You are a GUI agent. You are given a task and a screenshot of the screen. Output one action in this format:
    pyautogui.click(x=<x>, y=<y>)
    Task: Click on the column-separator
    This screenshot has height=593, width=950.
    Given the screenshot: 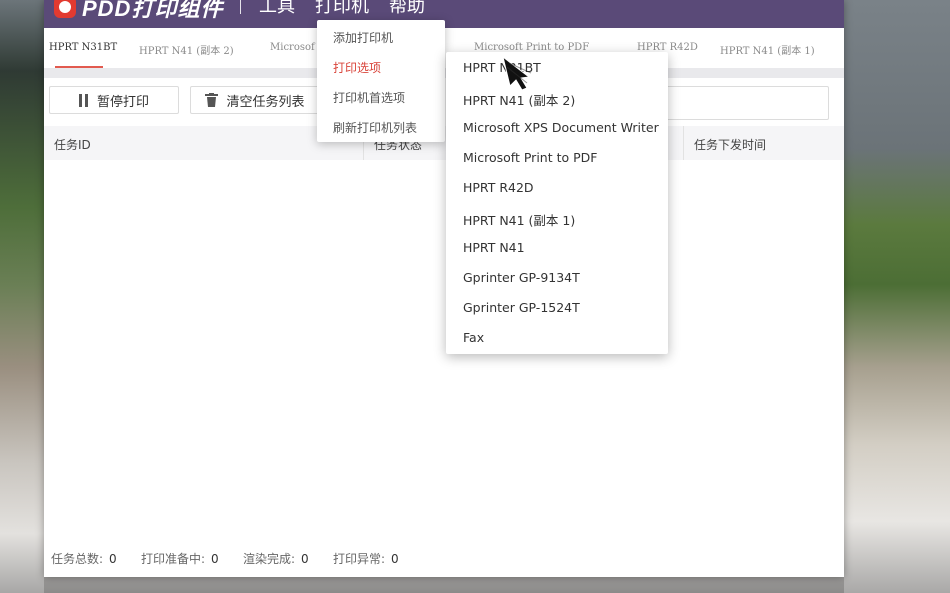 What is the action you would take?
    pyautogui.click(x=683, y=143)
    